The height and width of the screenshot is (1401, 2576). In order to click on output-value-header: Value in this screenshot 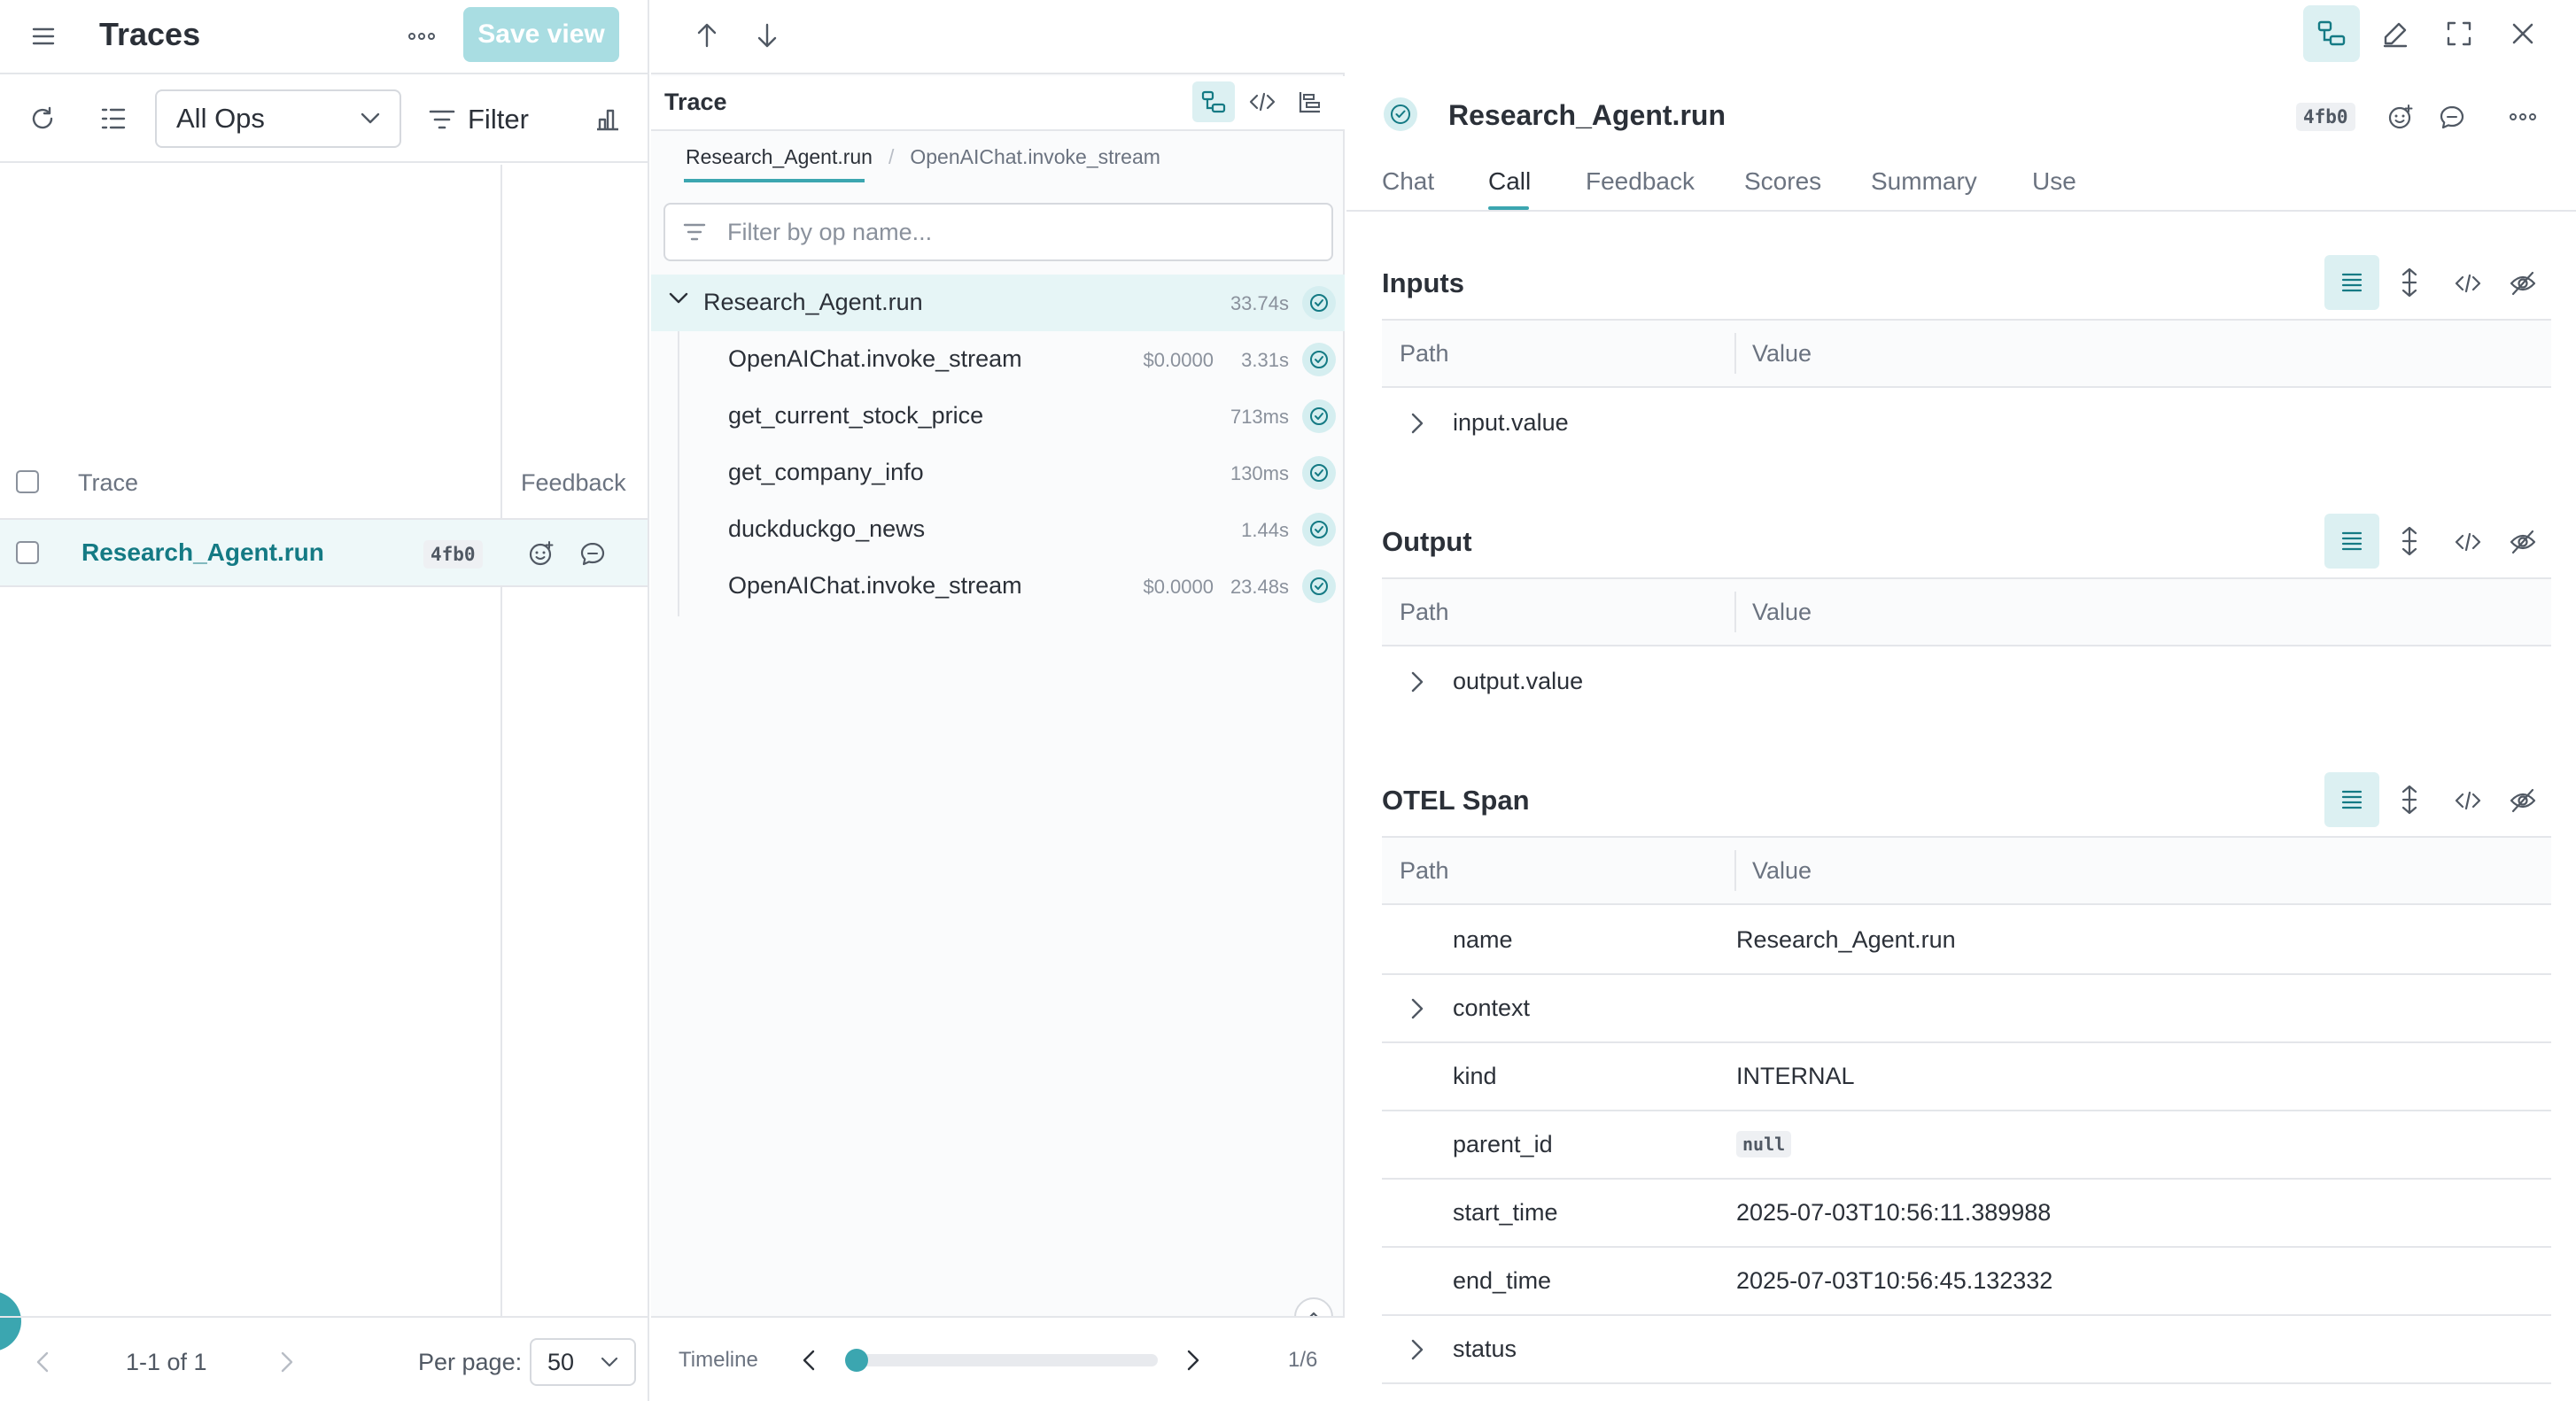, I will do `click(1782, 612)`.